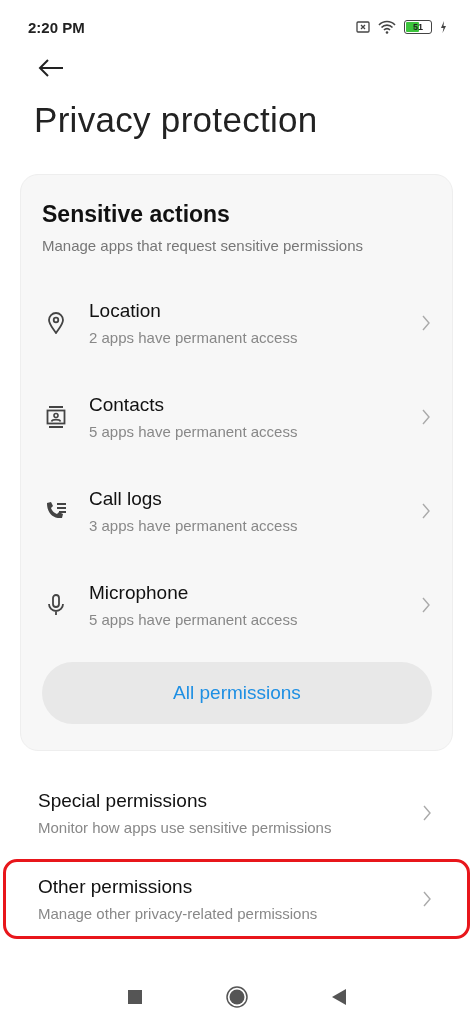 Image resolution: width=473 pixels, height=1024 pixels. What do you see at coordinates (194, 525) in the screenshot?
I see `item-description: 3 apps have permanent access` at bounding box center [194, 525].